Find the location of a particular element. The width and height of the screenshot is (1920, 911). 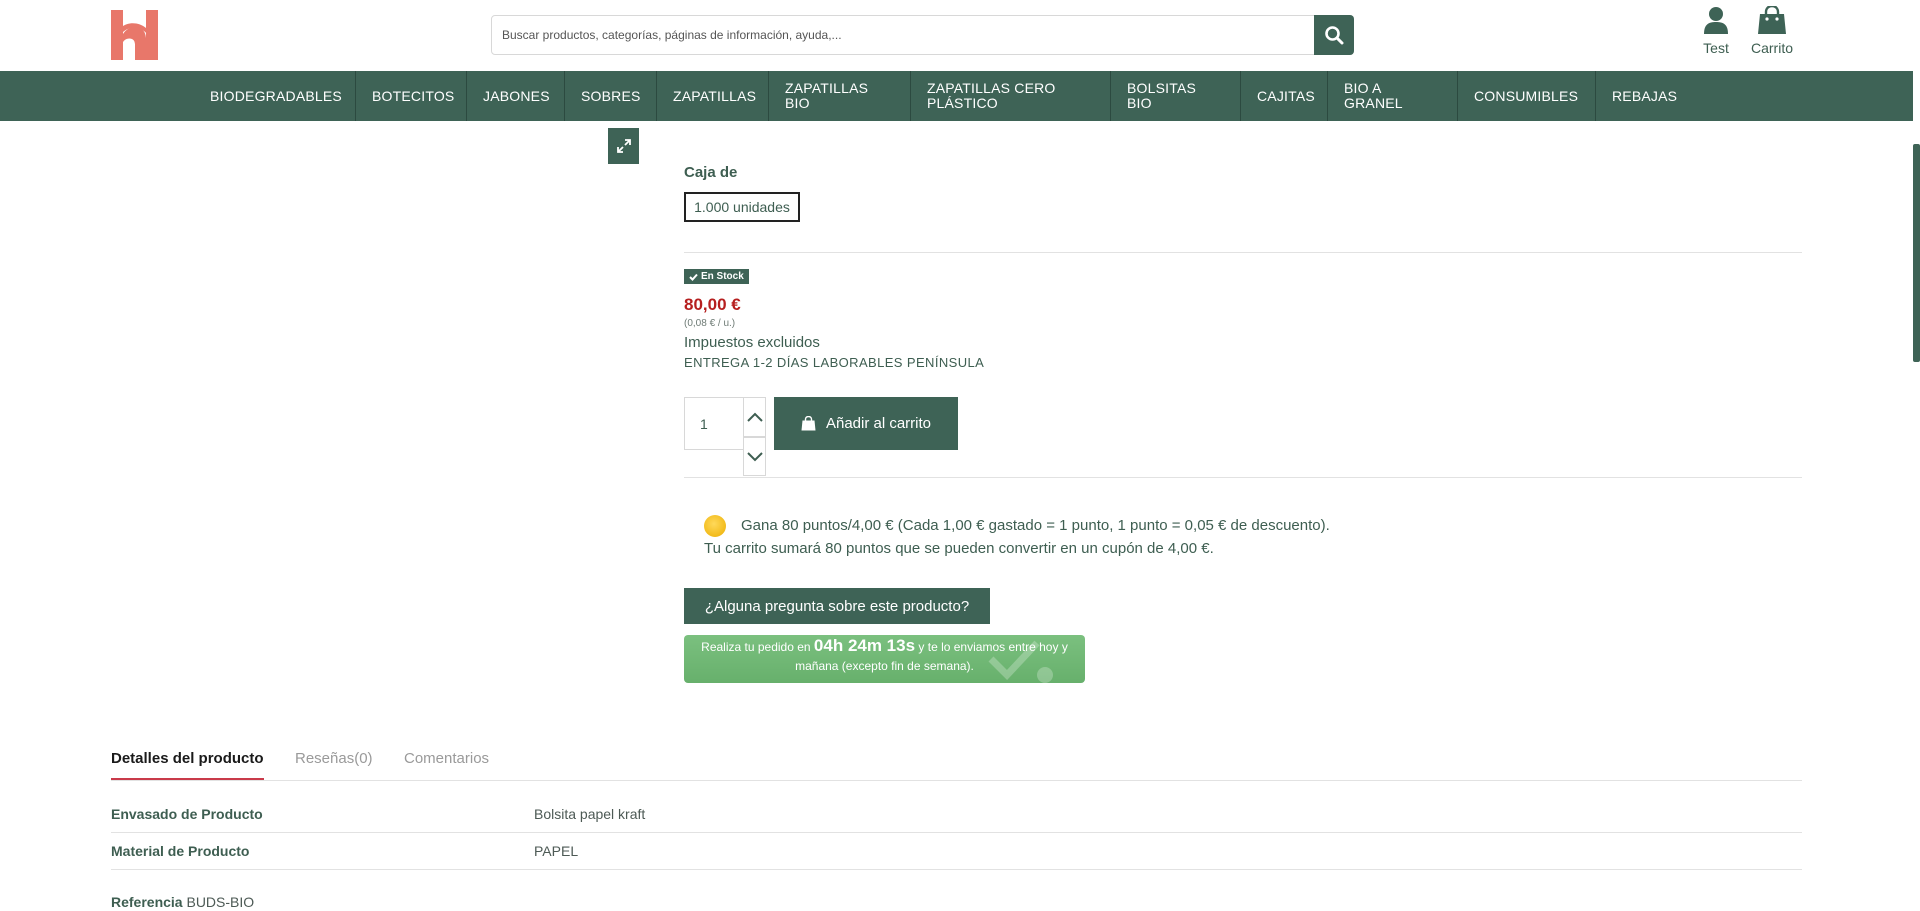

product-reference: Referencia BUDS-BIO is located at coordinates (182, 902).